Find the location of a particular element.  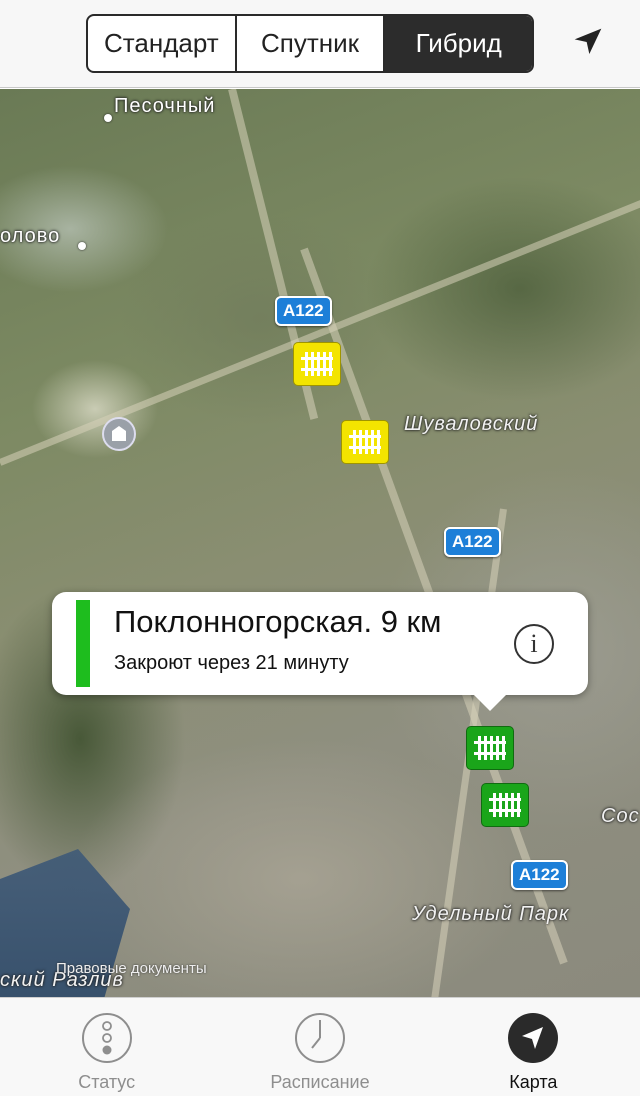

segment-hybrid: Гибрид is located at coordinates (458, 43).